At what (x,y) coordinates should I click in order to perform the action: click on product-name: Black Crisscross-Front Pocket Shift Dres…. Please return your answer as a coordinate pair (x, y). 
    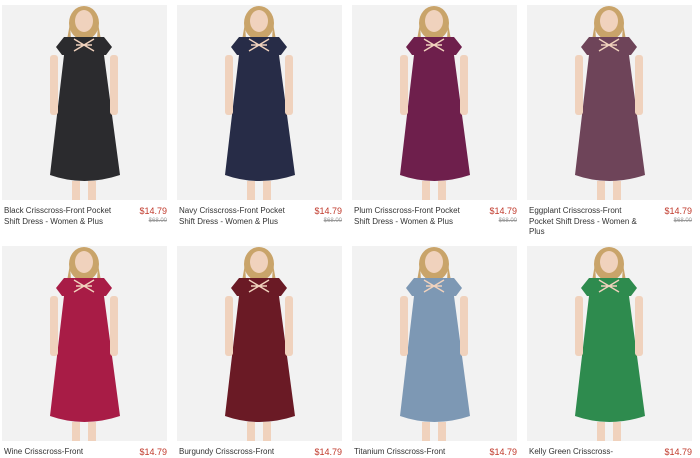
    Looking at the image, I should click on (60, 216).